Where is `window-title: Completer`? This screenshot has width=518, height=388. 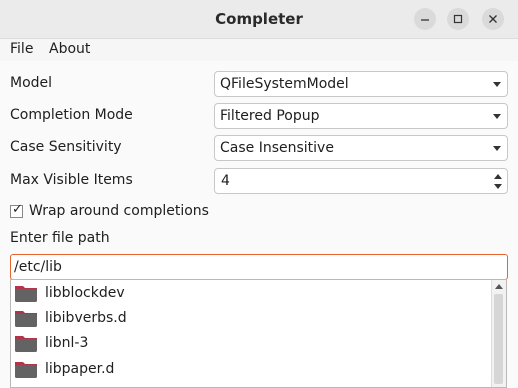
window-title: Completer is located at coordinates (259, 19).